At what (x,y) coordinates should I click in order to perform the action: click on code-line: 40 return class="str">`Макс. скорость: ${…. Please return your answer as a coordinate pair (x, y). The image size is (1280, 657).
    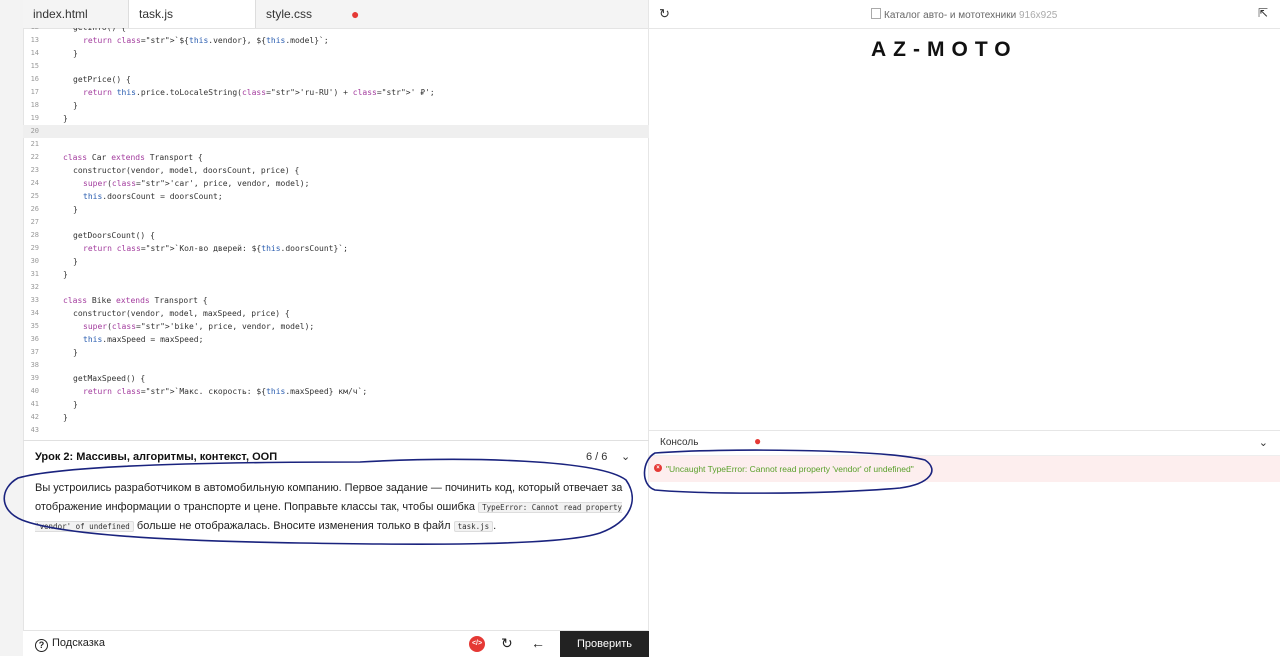
    Looking at the image, I should click on (336, 391).